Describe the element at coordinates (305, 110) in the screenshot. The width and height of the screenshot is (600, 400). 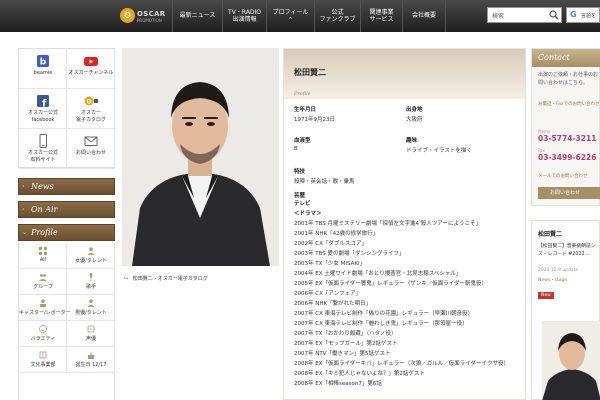
I see `birthday-label: 生年月日` at that location.